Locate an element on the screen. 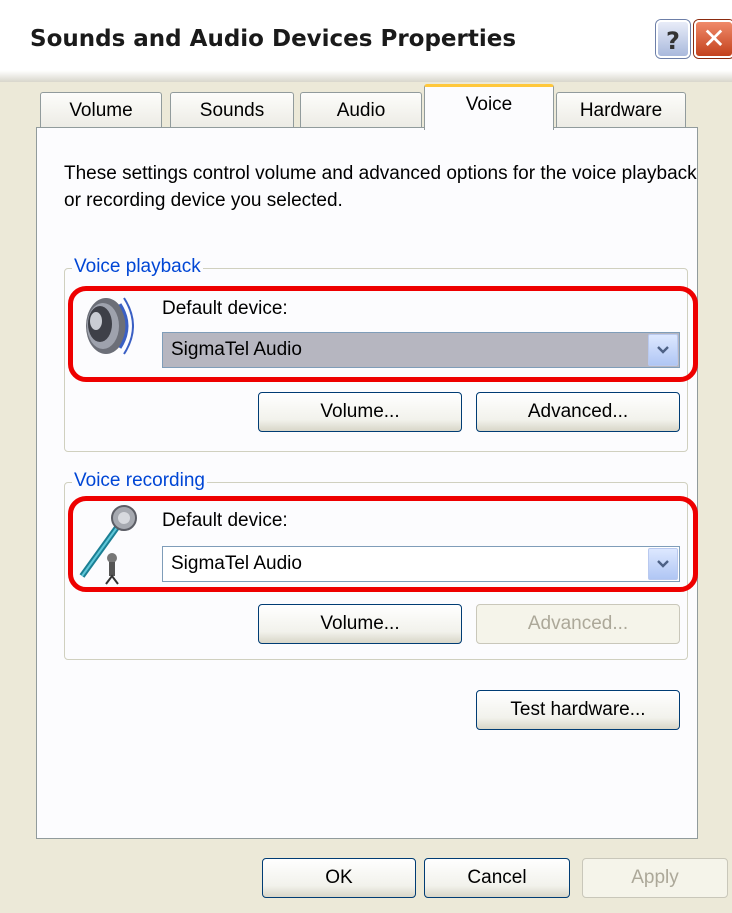 The width and height of the screenshot is (732, 913). voice-playback-legend: Voice playback is located at coordinates (137, 267).